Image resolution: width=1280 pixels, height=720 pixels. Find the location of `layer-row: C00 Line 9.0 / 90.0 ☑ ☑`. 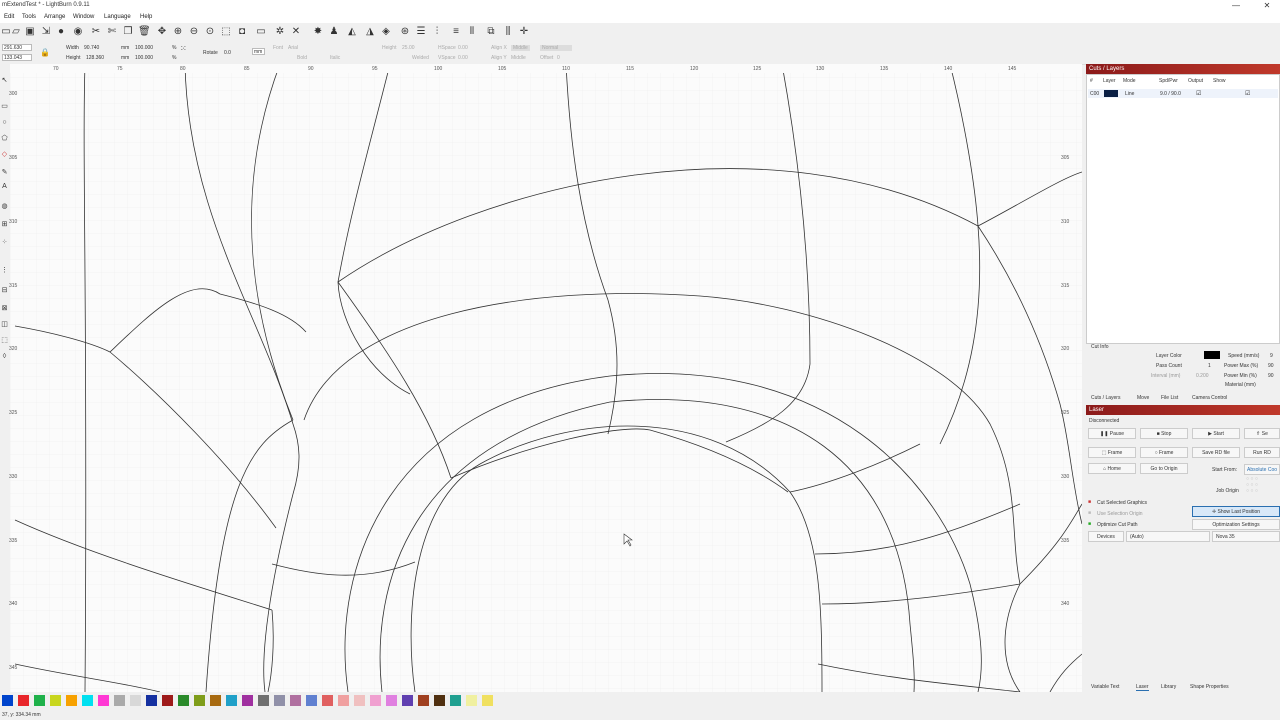

layer-row: C00 Line 9.0 / 90.0 ☑ ☑ is located at coordinates (1183, 93).